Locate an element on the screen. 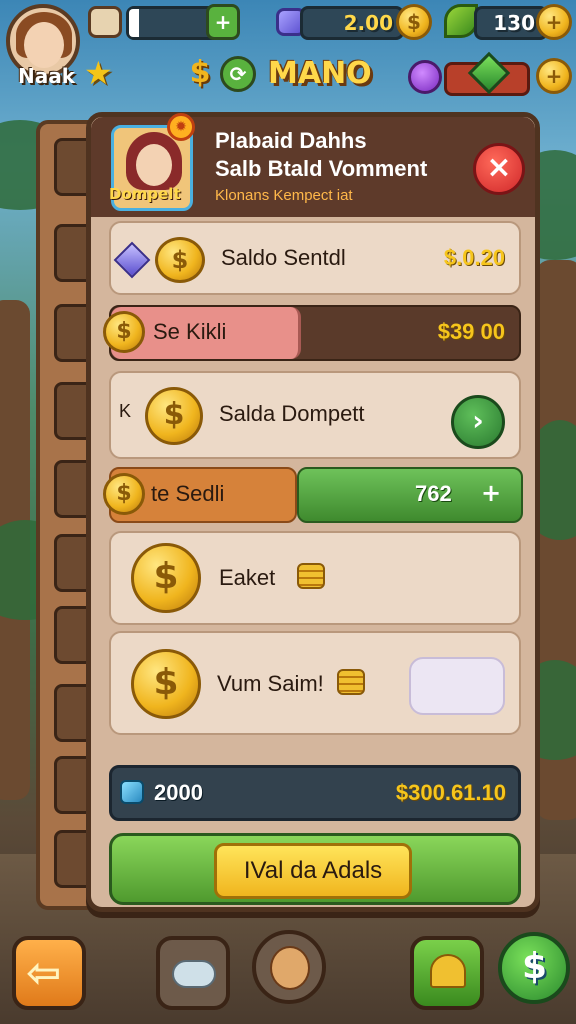 This screenshot has width=576, height=1024. saldo-row: $ Saldo Sentdl $.0.20 is located at coordinates (315, 258).